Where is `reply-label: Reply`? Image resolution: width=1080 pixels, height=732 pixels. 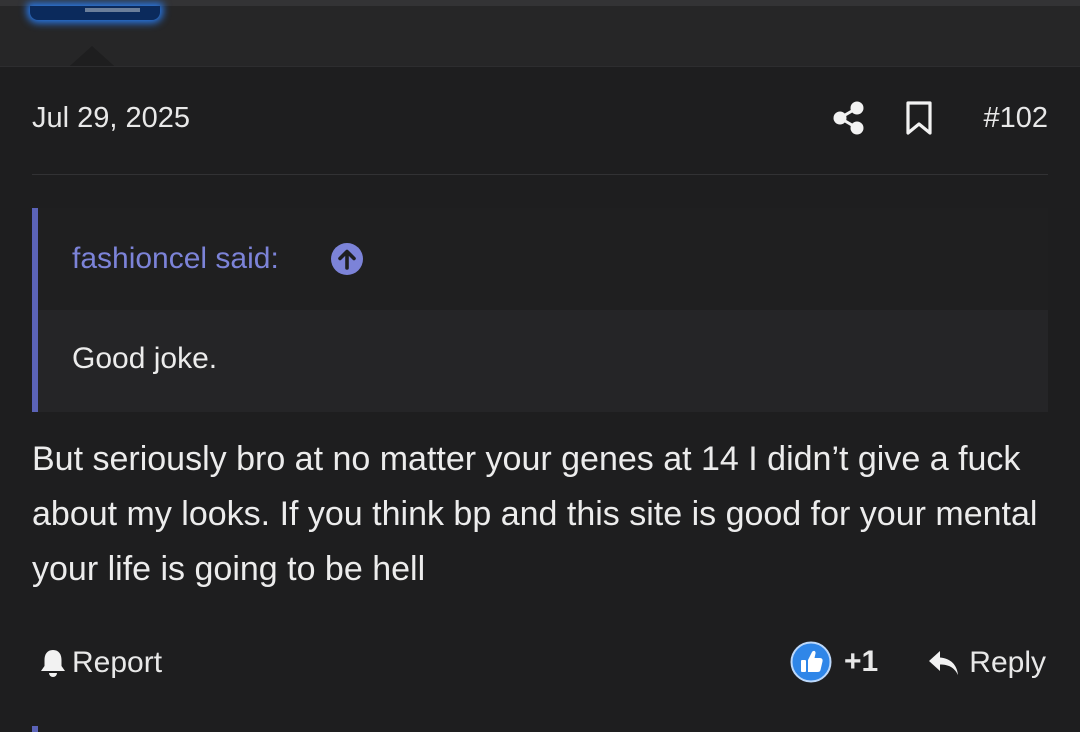 reply-label: Reply is located at coordinates (1007, 662).